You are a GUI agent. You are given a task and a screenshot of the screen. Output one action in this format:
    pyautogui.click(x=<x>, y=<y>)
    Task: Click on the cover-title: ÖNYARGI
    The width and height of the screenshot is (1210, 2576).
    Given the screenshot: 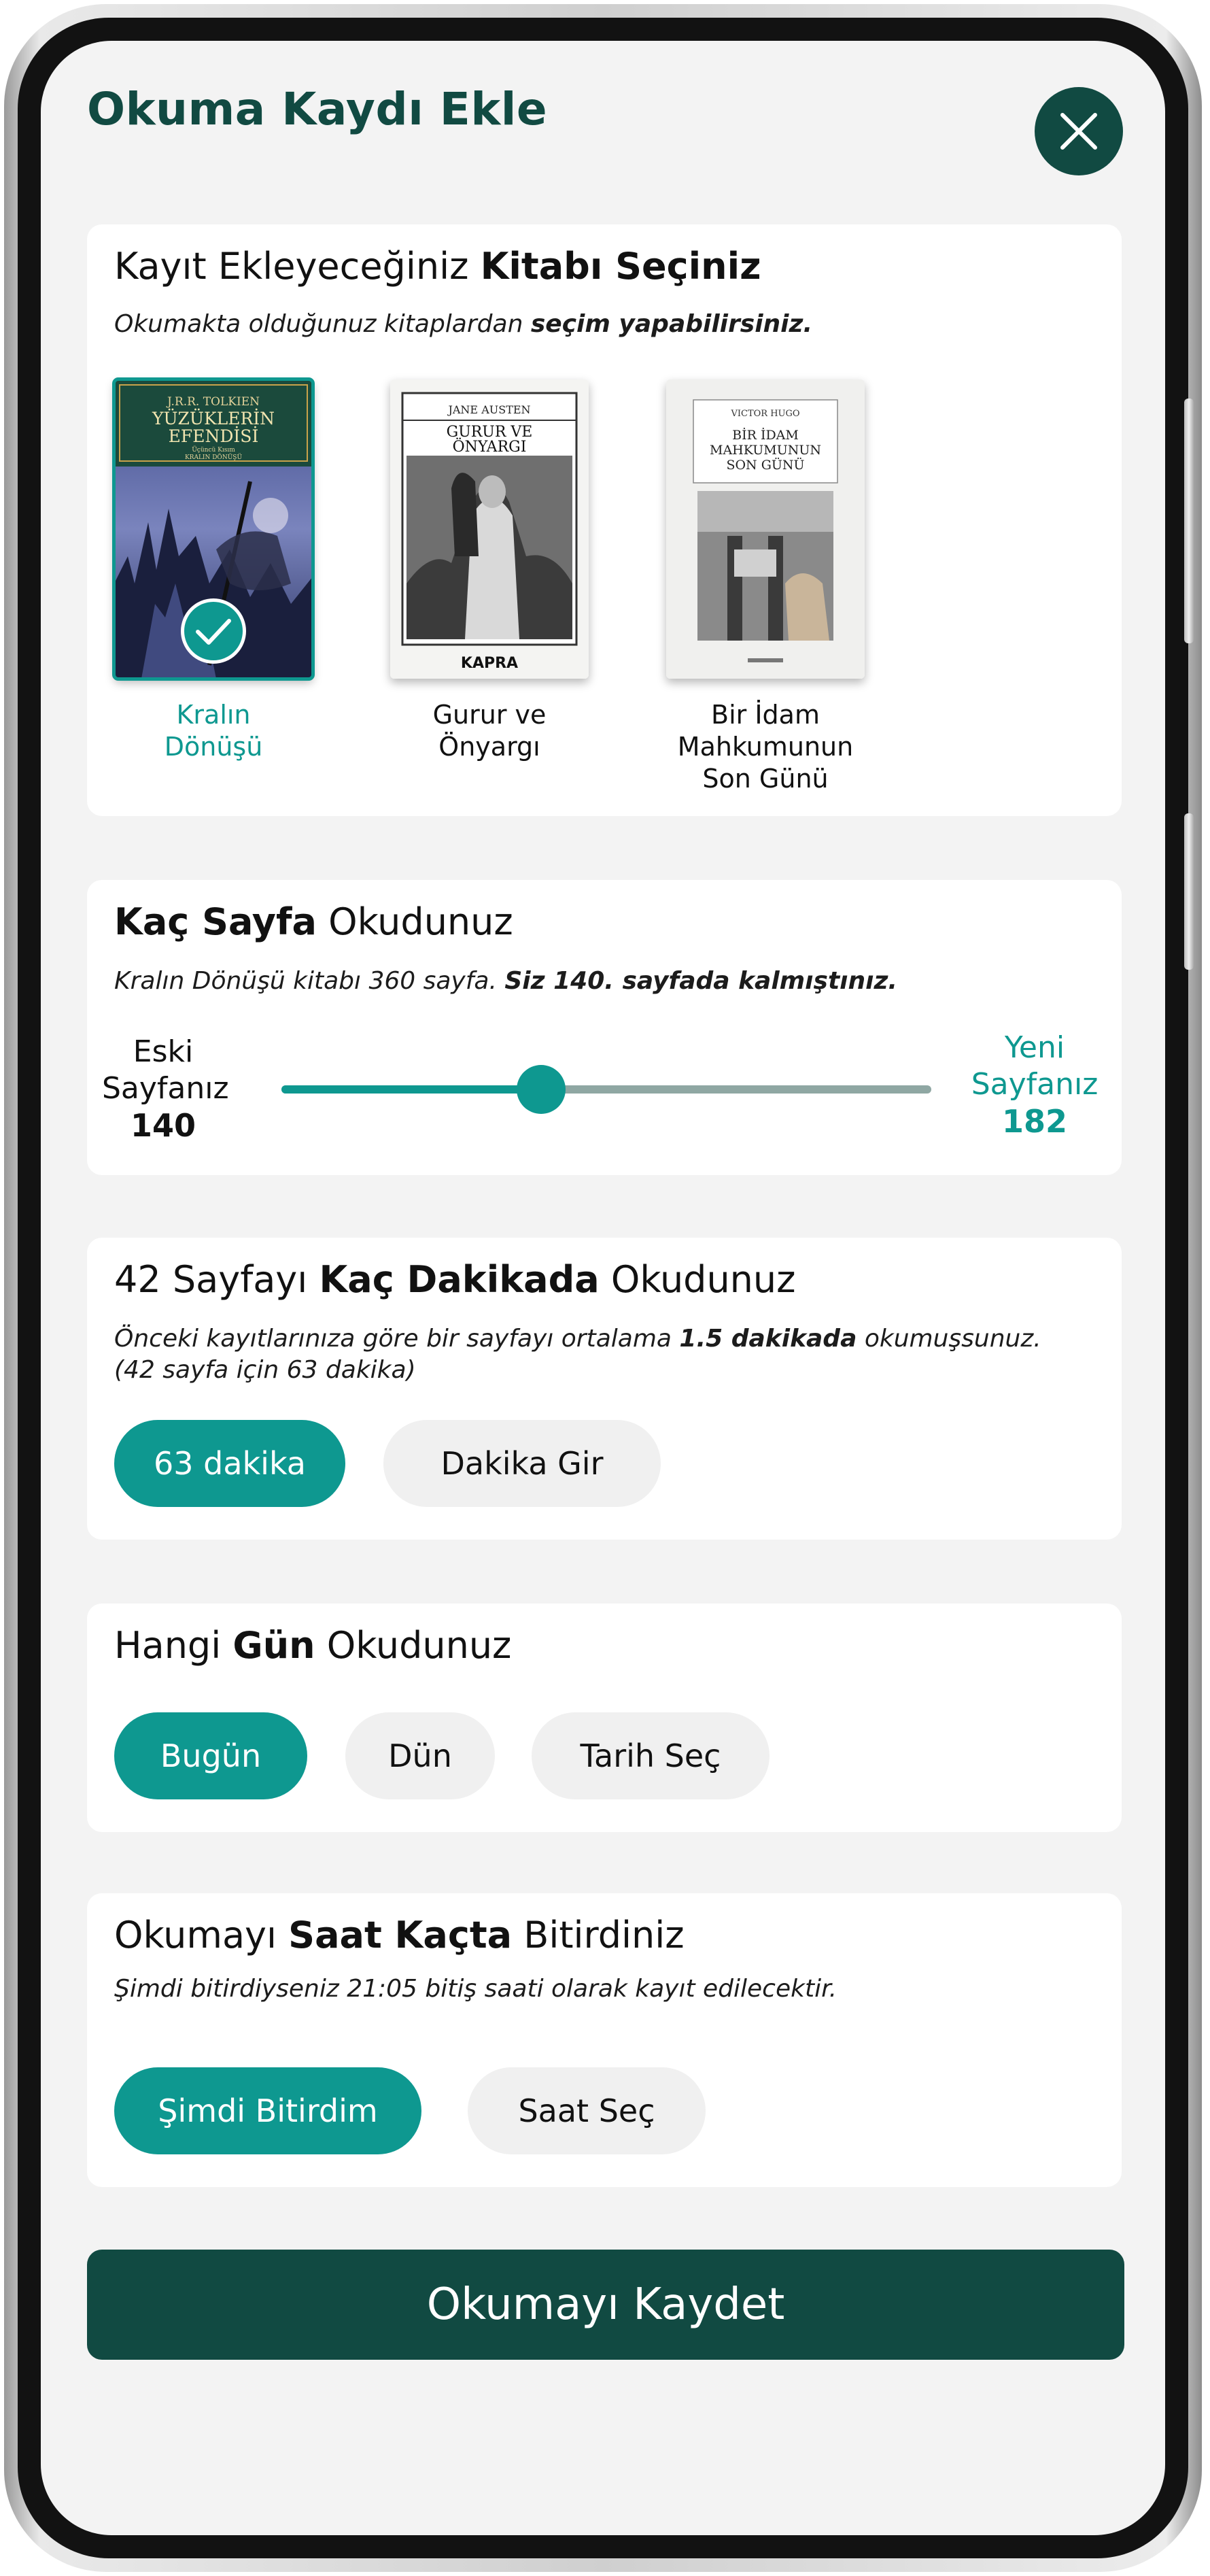 What is the action you would take?
    pyautogui.click(x=490, y=446)
    